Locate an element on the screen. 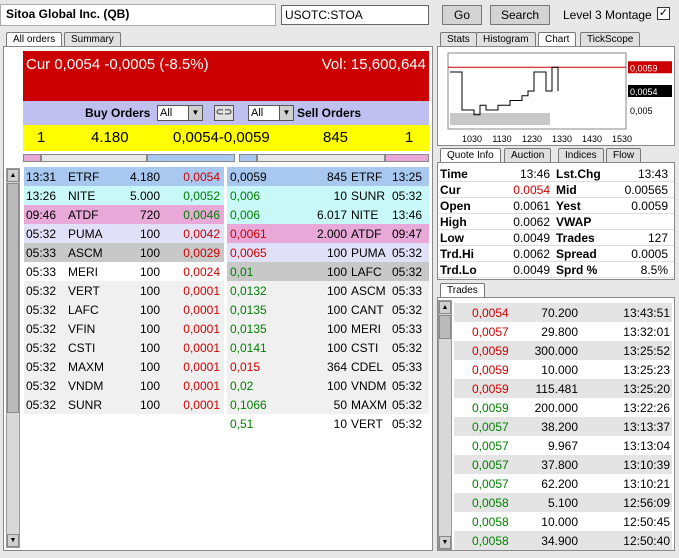 This screenshot has height=558, width=679. trade-row: 0,0057 9.967 13:13:04 is located at coordinates (563, 445).